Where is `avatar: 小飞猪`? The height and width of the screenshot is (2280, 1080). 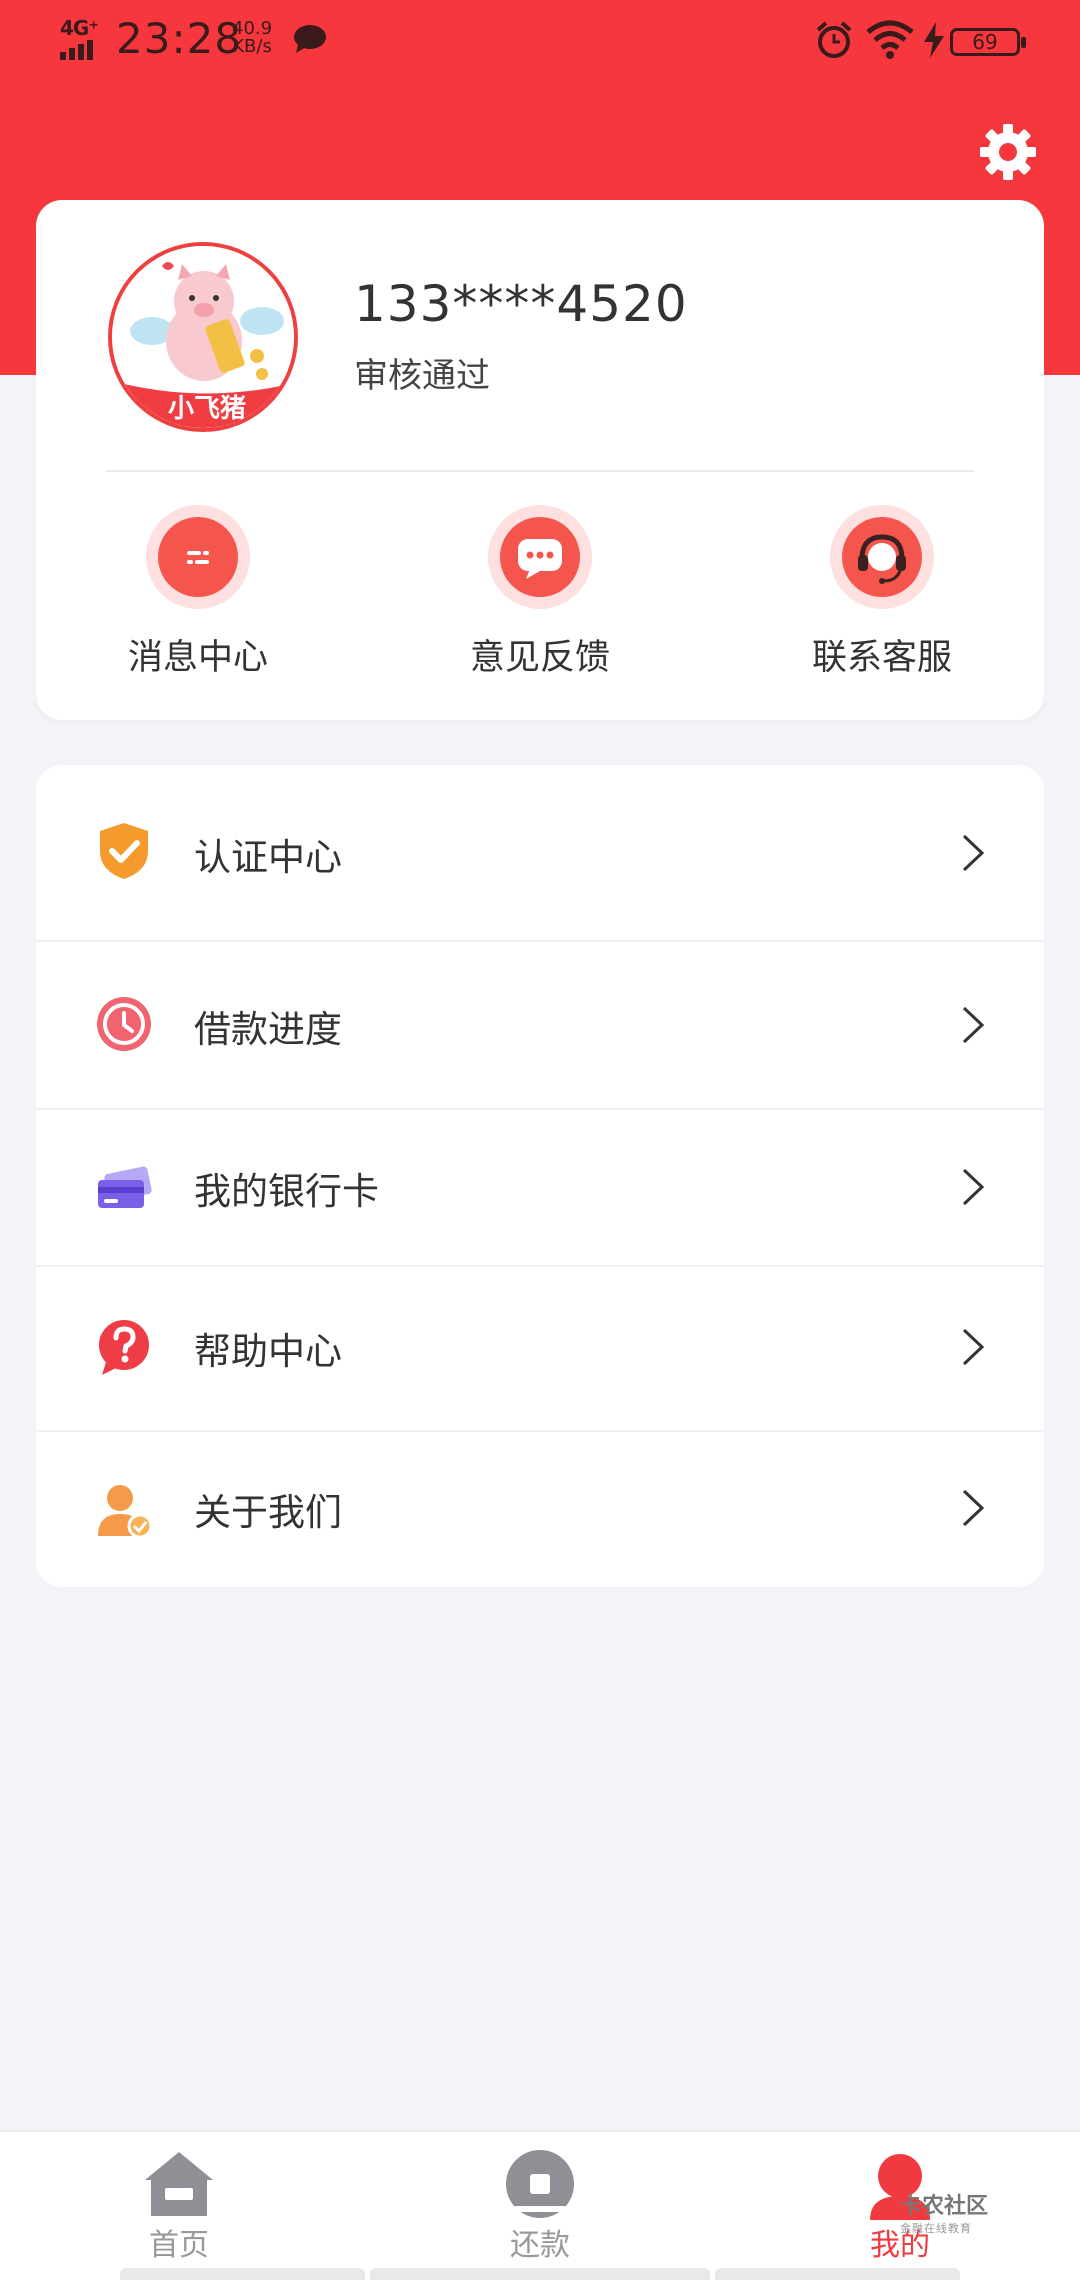 avatar: 小飞猪 is located at coordinates (203, 337).